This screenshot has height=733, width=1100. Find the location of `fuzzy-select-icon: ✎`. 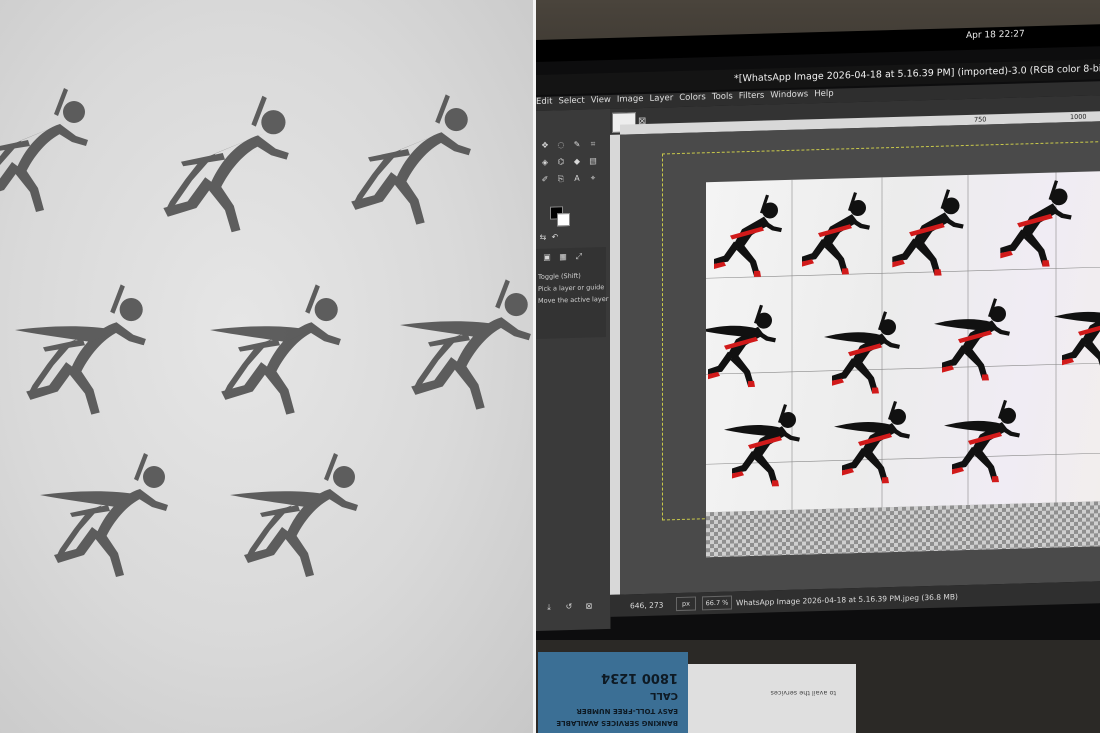

fuzzy-select-icon: ✎ is located at coordinates (577, 145).